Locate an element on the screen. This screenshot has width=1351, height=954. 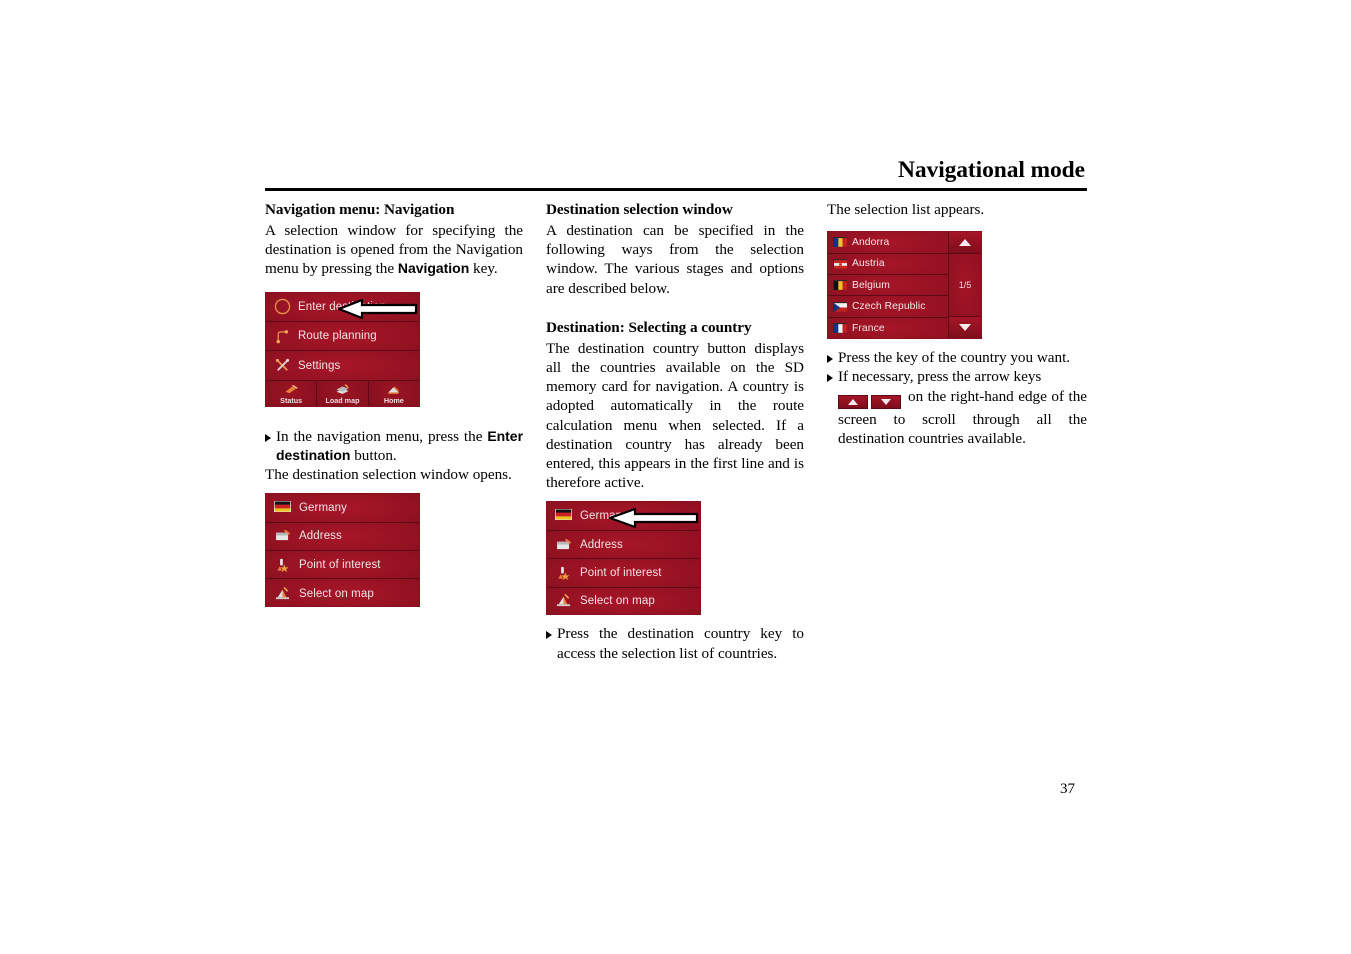
menu-item-label-route-planning: Route planning is located at coordinates (337, 336).